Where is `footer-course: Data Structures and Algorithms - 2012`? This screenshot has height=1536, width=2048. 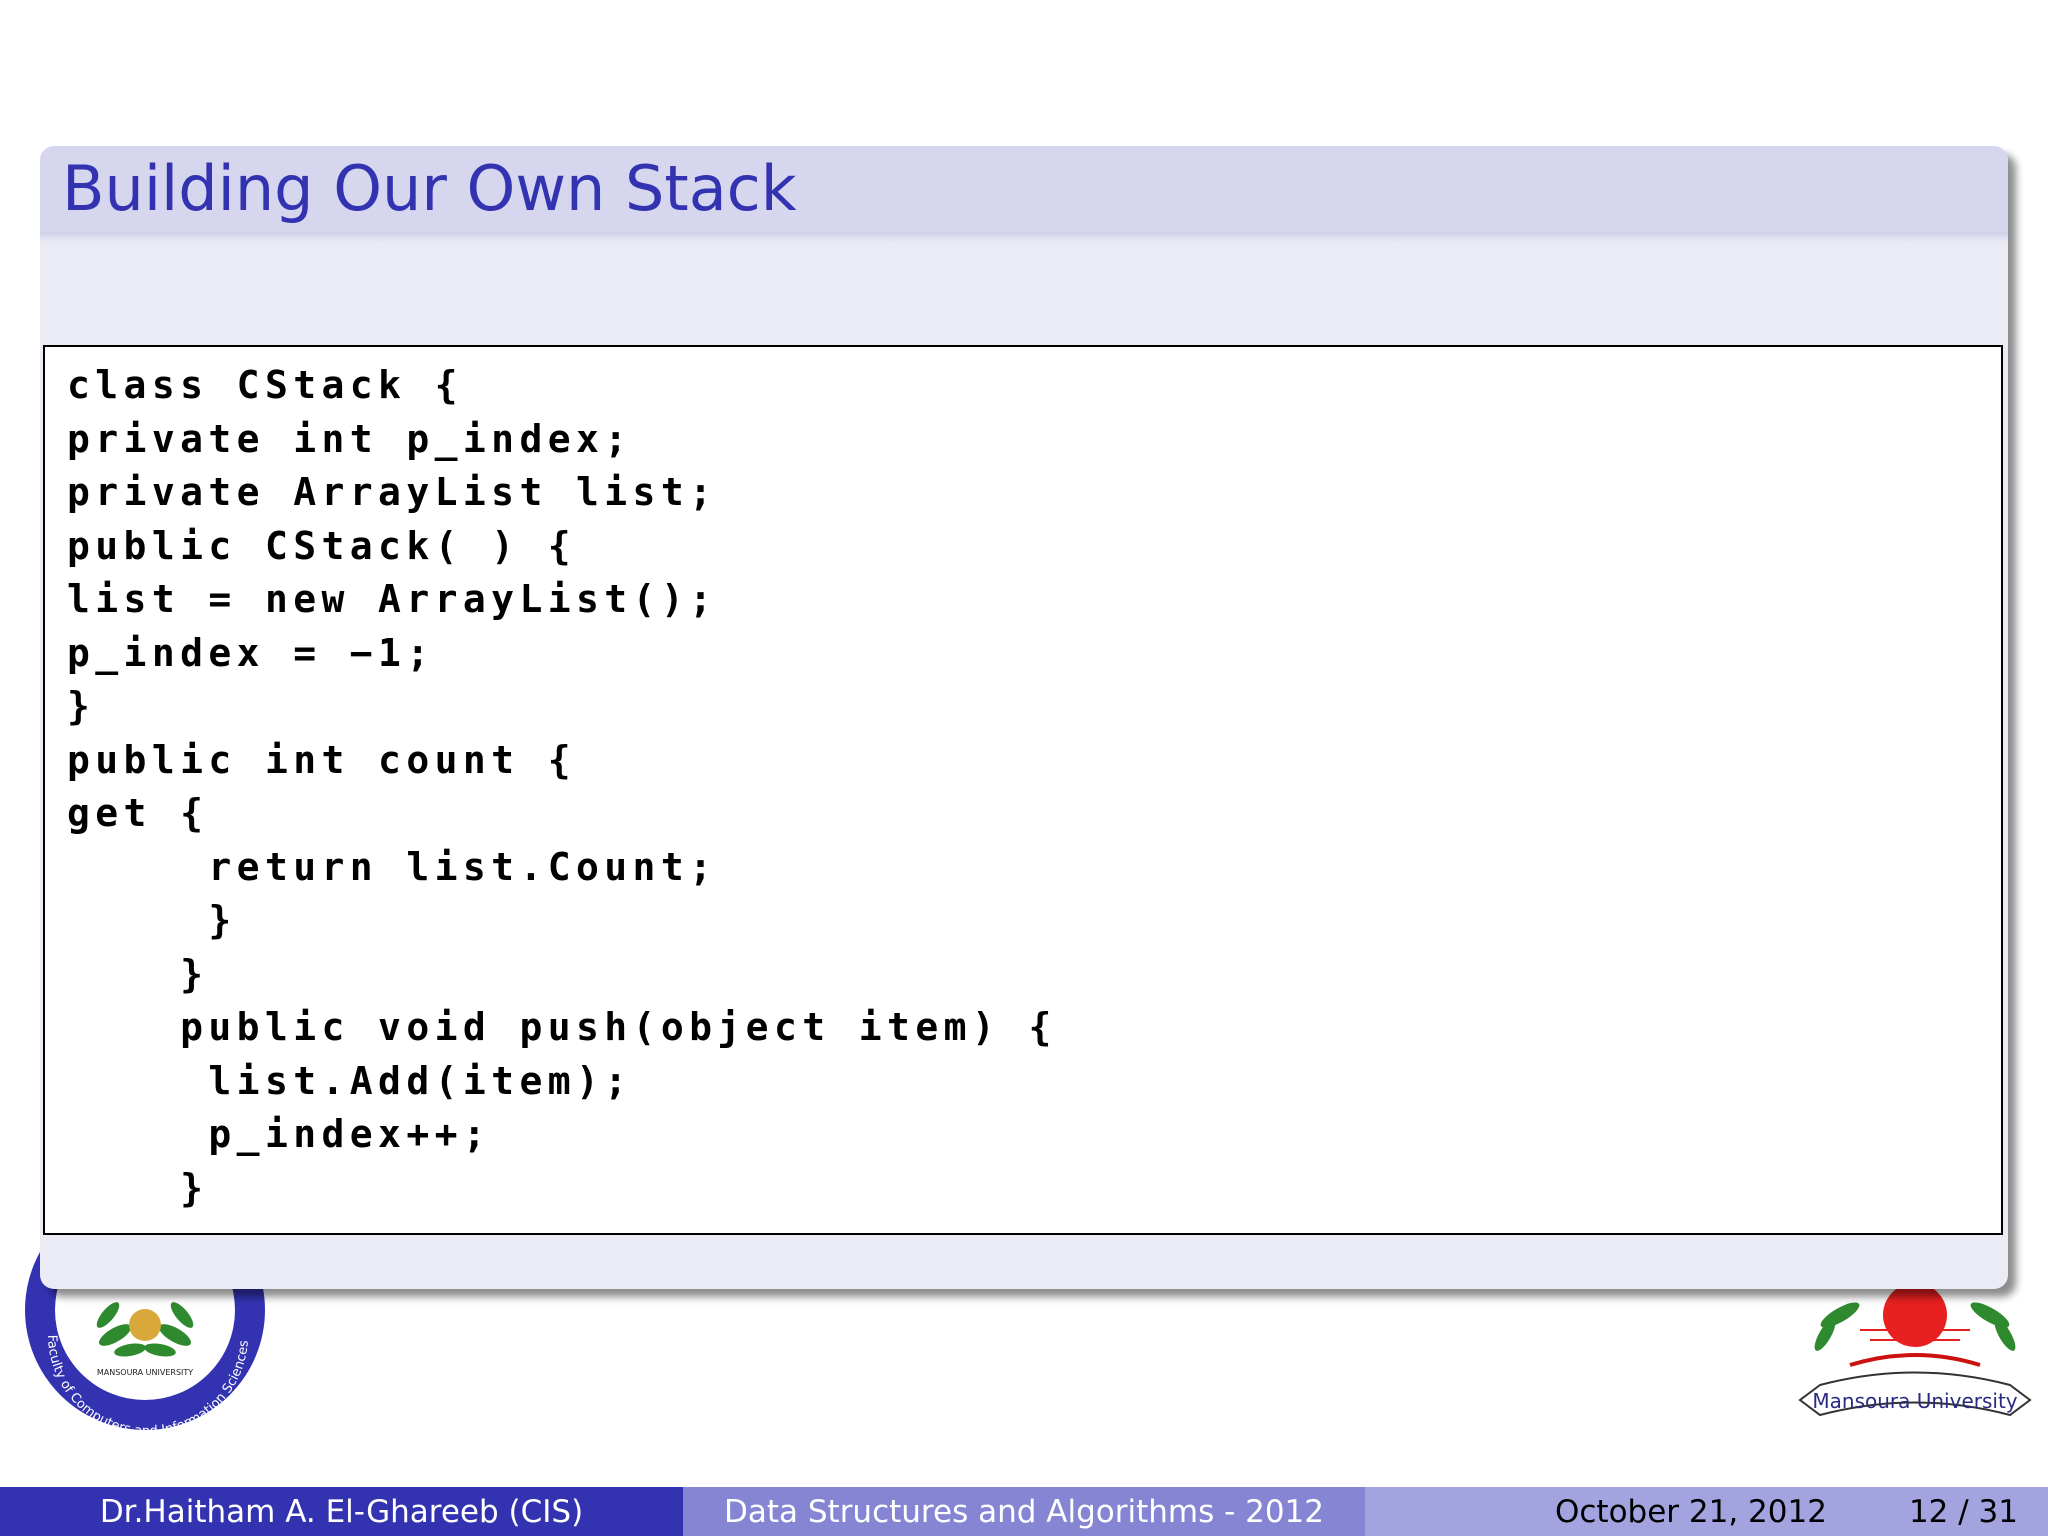
footer-course: Data Structures and Algorithms - 2012 is located at coordinates (1024, 1511).